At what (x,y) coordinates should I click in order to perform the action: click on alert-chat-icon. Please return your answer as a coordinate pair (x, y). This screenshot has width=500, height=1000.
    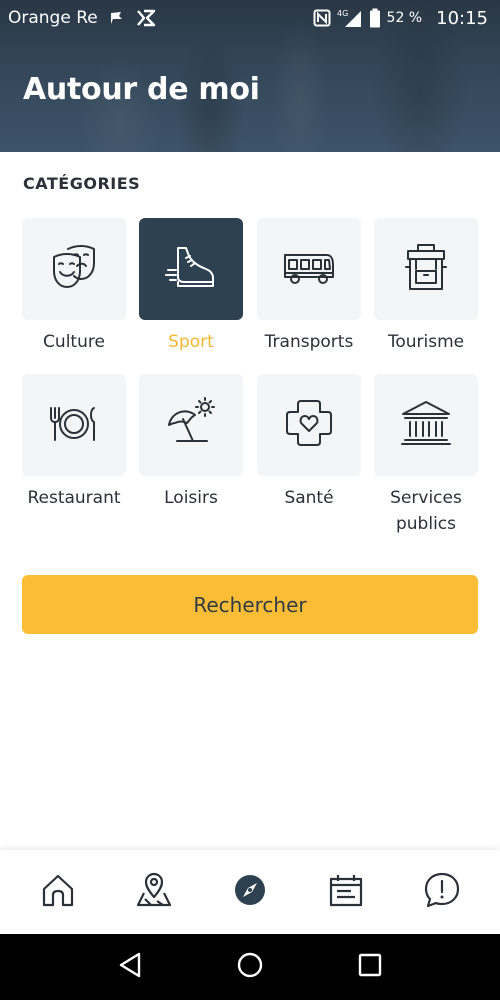
    Looking at the image, I should click on (442, 892).